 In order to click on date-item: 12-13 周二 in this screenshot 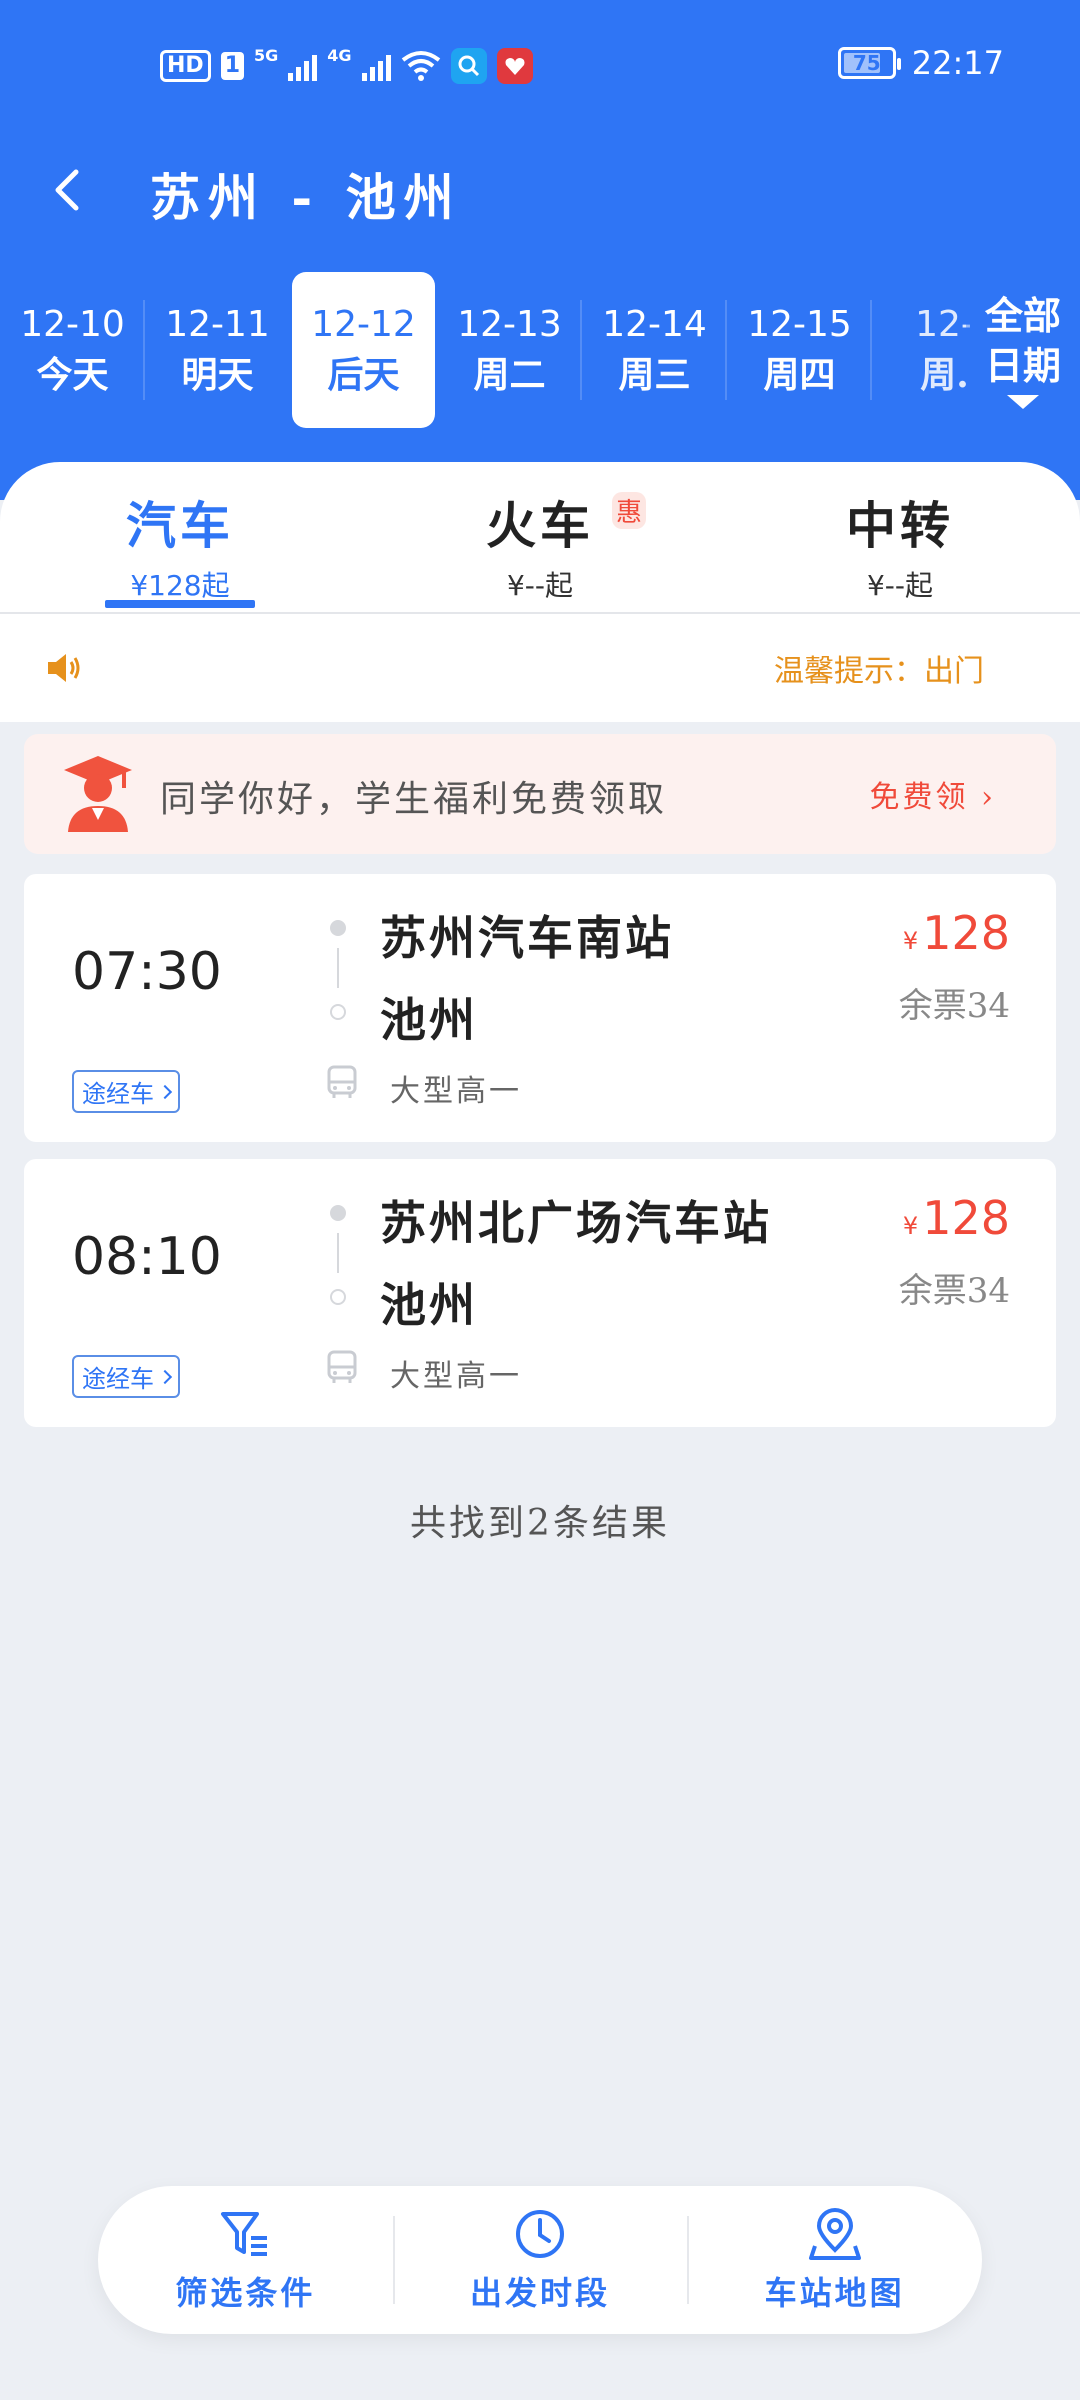, I will do `click(509, 350)`.